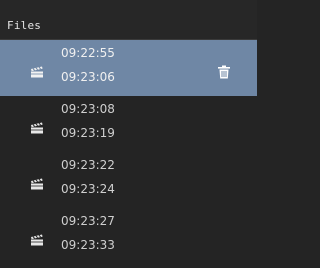  What do you see at coordinates (88, 77) in the screenshot?
I see `file-end-time: 09:23:06` at bounding box center [88, 77].